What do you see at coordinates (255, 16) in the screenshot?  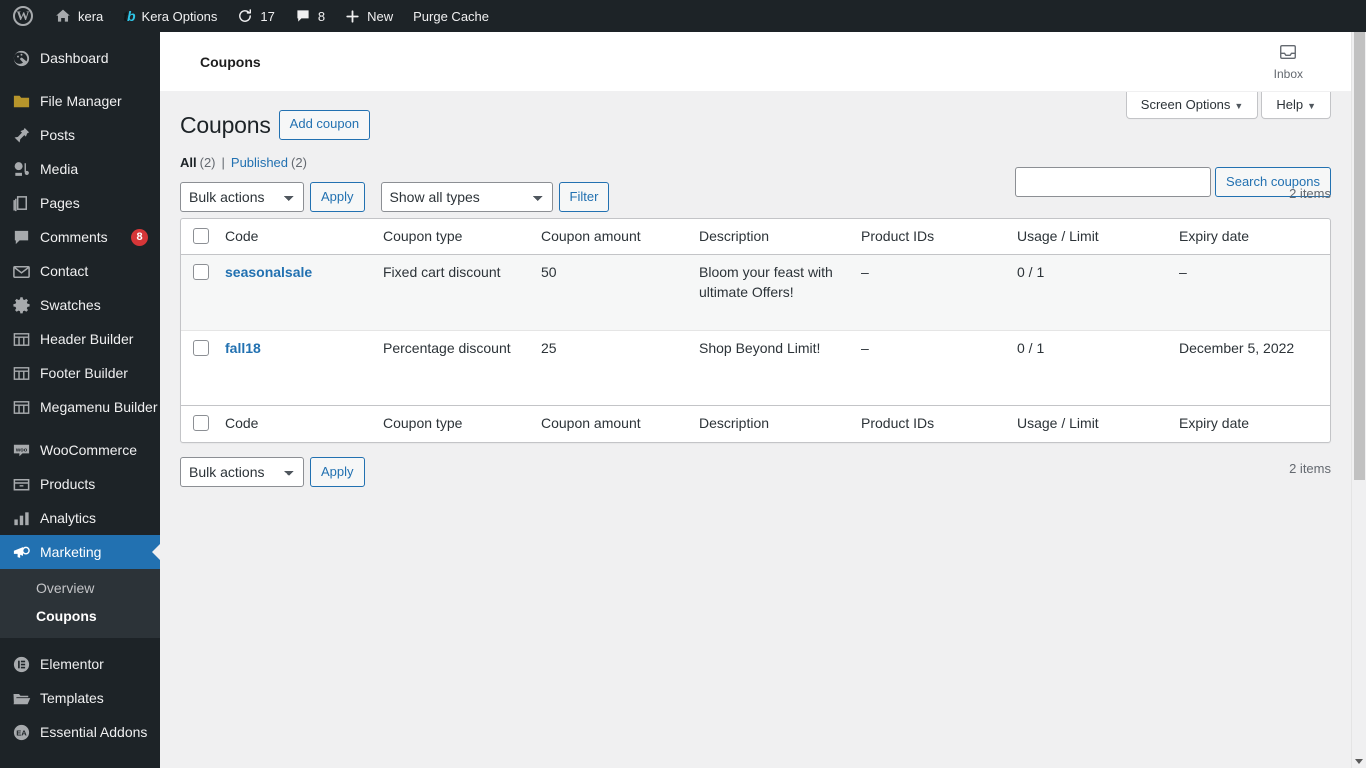 I see `updates-menu: 17` at bounding box center [255, 16].